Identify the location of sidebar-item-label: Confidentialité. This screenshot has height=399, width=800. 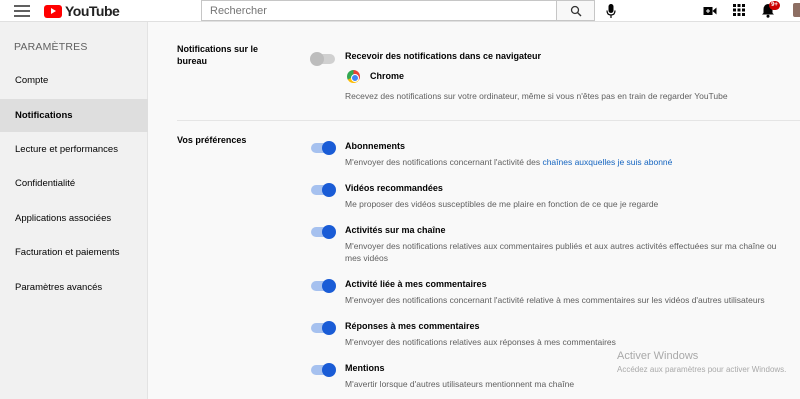
(45, 183).